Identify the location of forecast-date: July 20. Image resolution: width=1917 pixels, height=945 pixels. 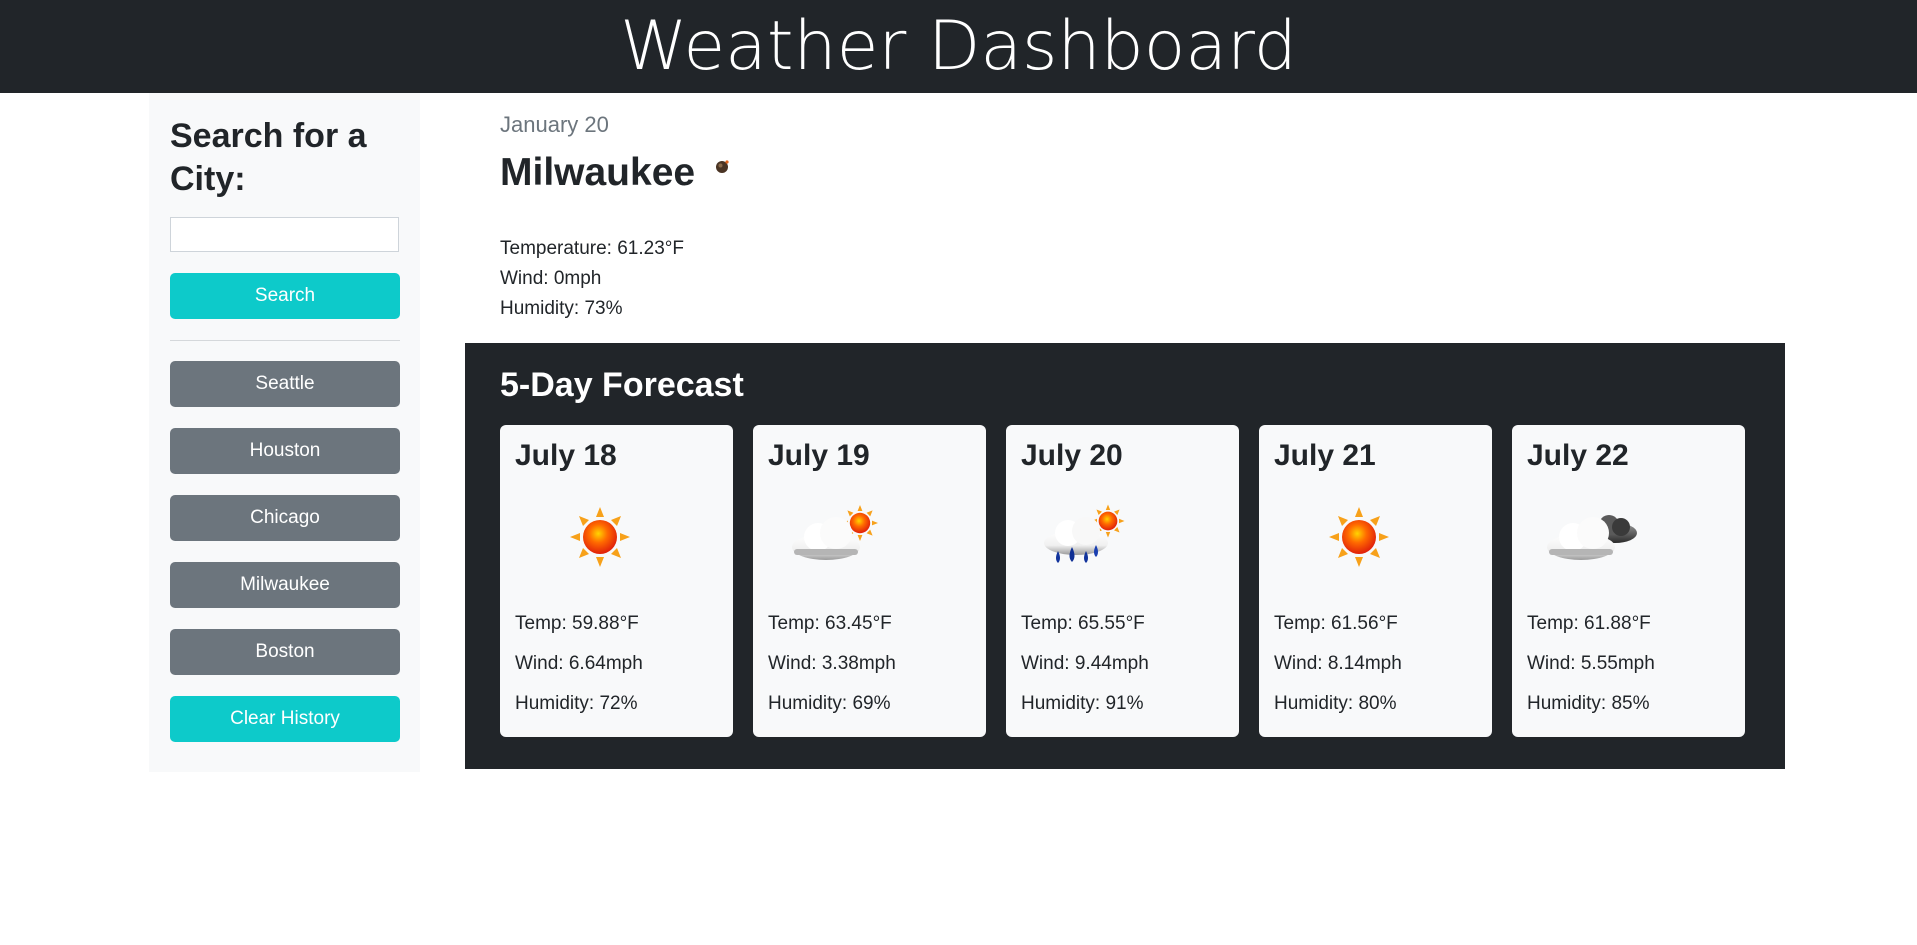
(1072, 455).